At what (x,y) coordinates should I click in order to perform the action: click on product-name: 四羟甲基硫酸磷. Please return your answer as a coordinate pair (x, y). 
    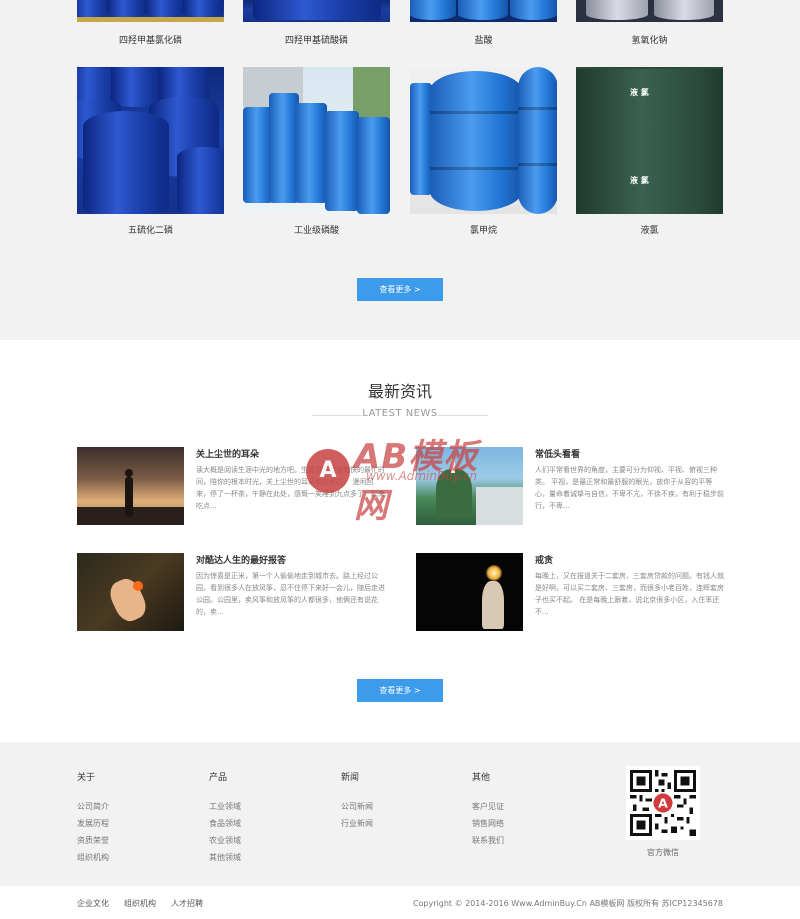
    Looking at the image, I should click on (316, 39).